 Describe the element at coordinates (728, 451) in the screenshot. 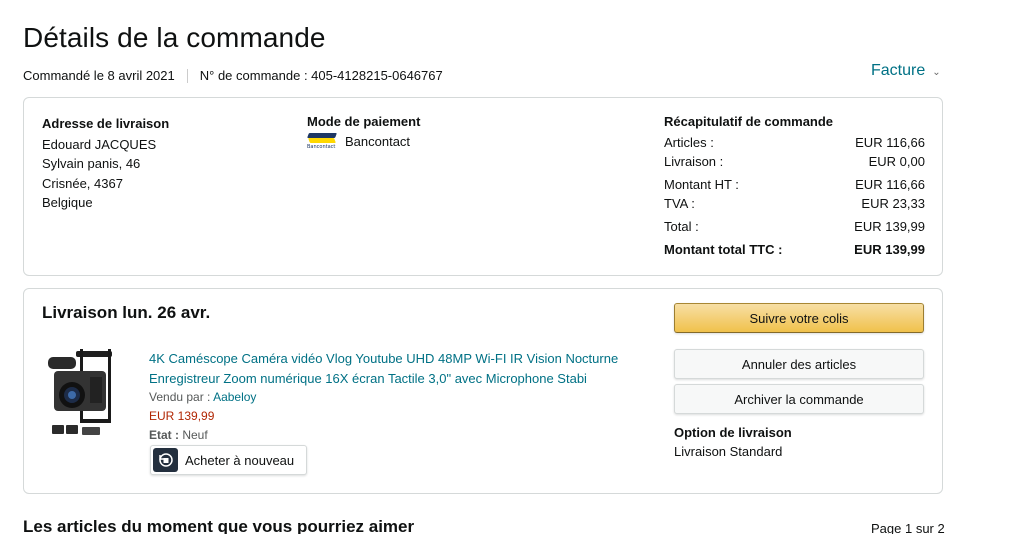

I see `shipping-option-value: Livraison Standard` at that location.